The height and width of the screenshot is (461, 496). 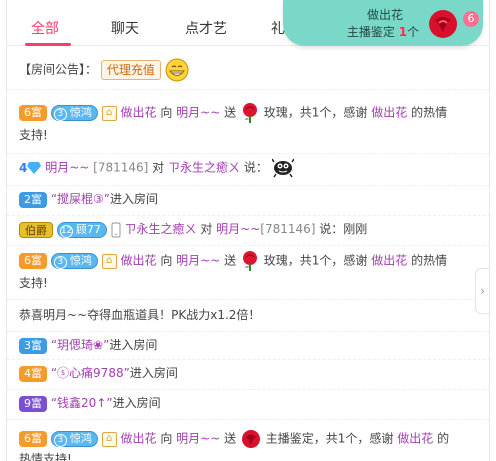 What do you see at coordinates (248, 201) in the screenshot?
I see `chat-message: 2富 “搅屎棍③”进入房间` at bounding box center [248, 201].